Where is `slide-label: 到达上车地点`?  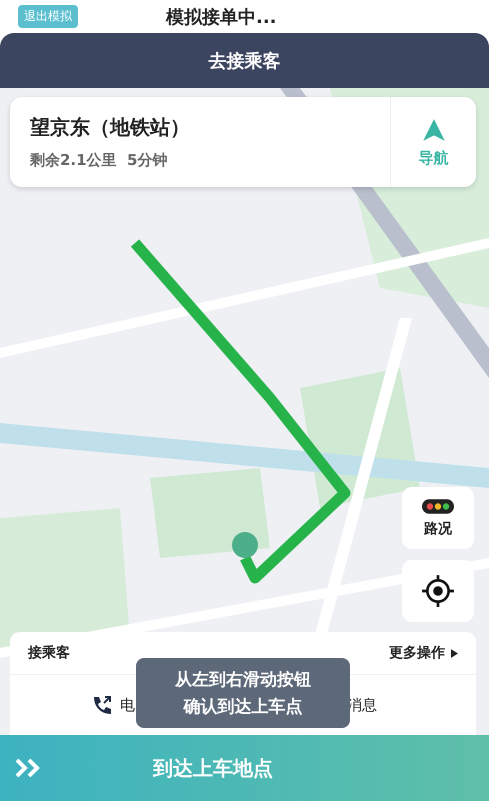
slide-label: 到达上车地点 is located at coordinates (213, 768).